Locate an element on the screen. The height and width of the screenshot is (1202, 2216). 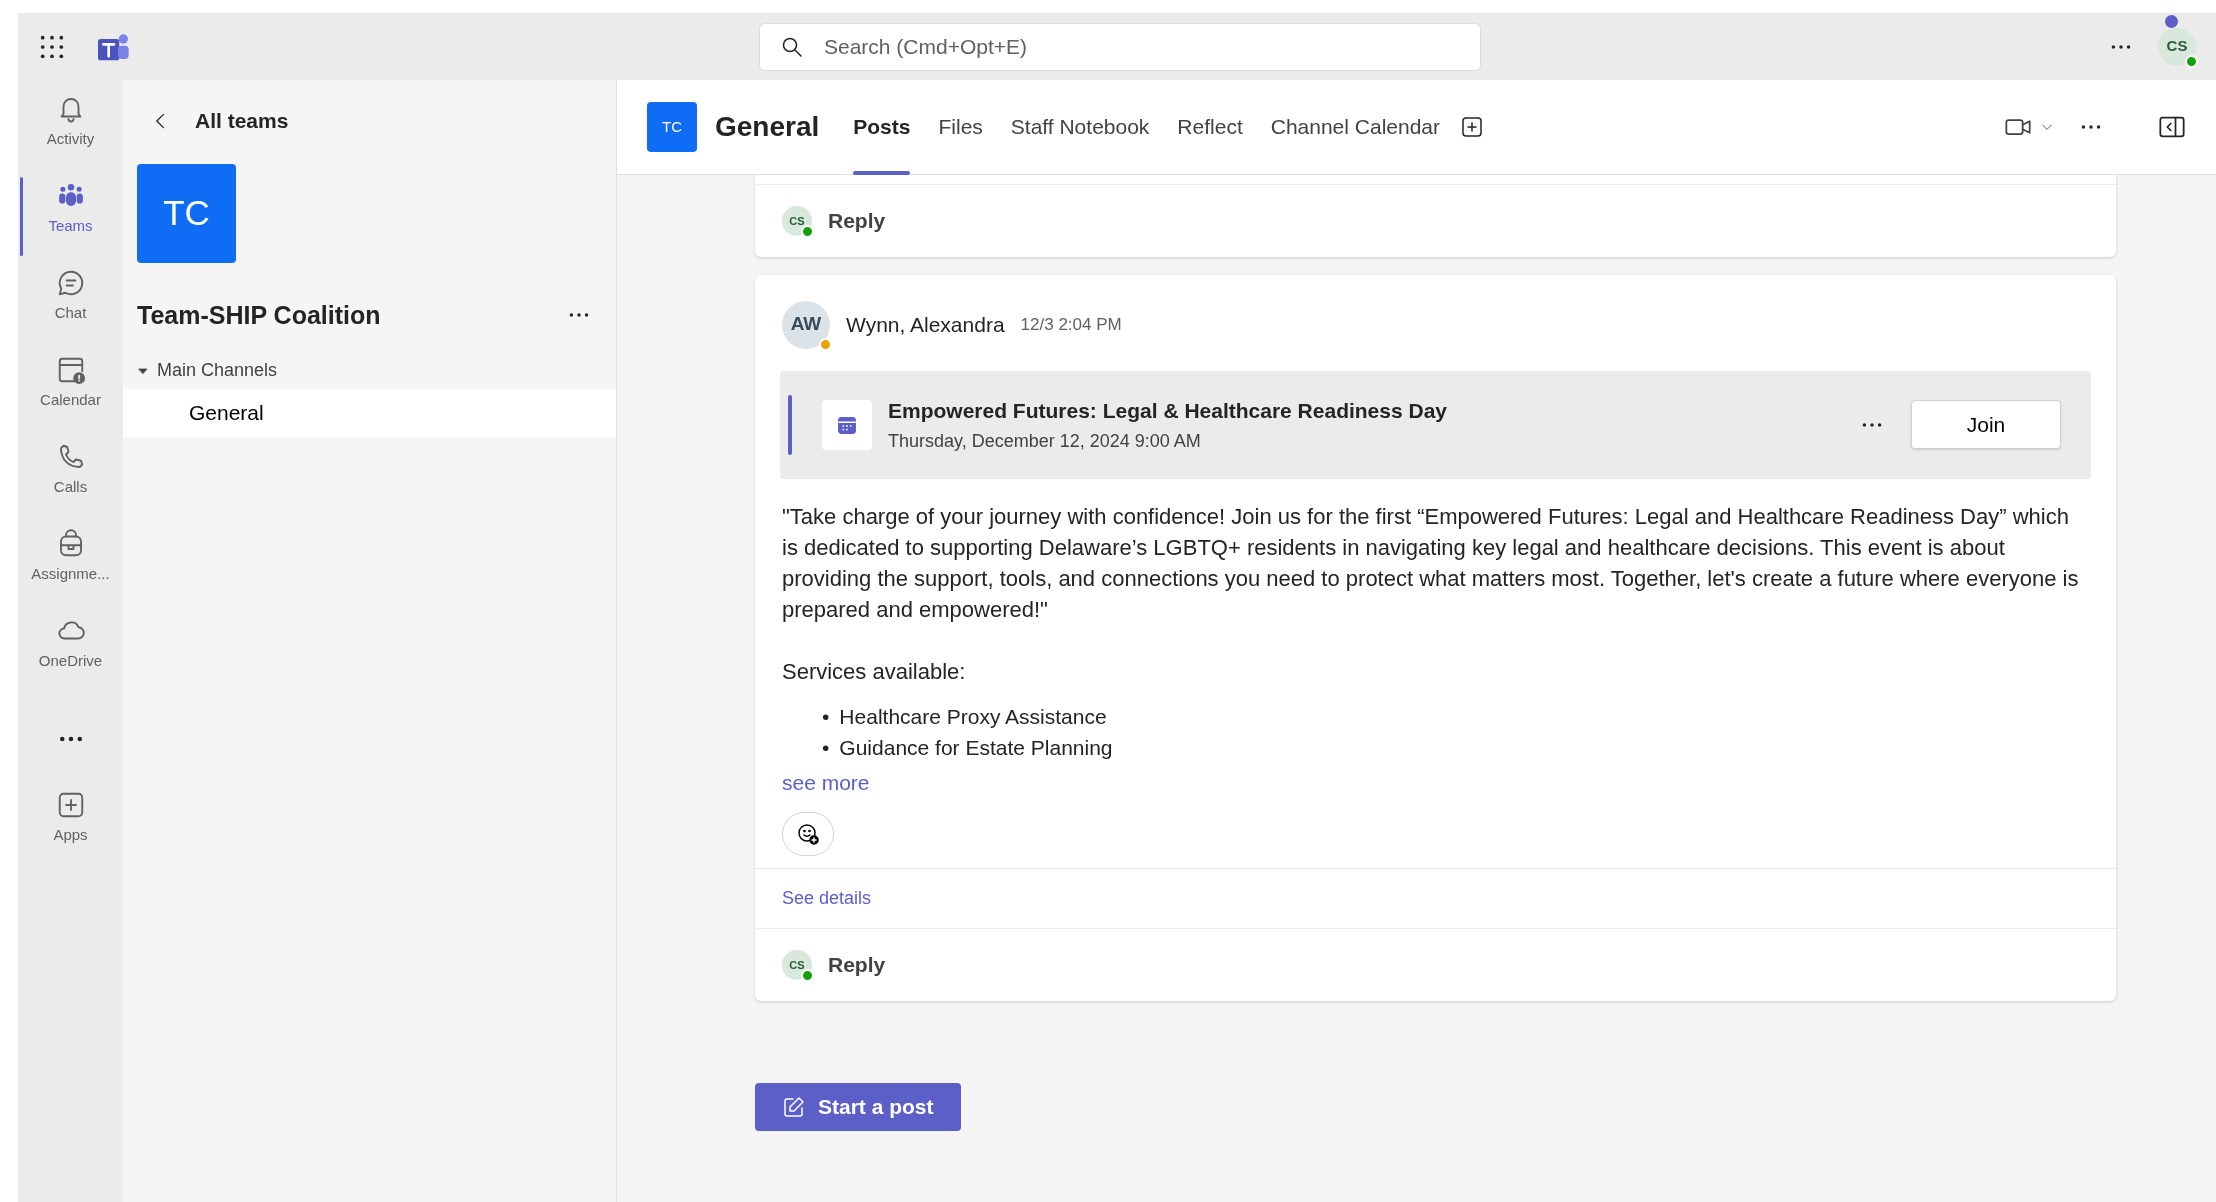
meeting-date: Thursday, December 12, 2024 9:00 AM is located at coordinates (1045, 441).